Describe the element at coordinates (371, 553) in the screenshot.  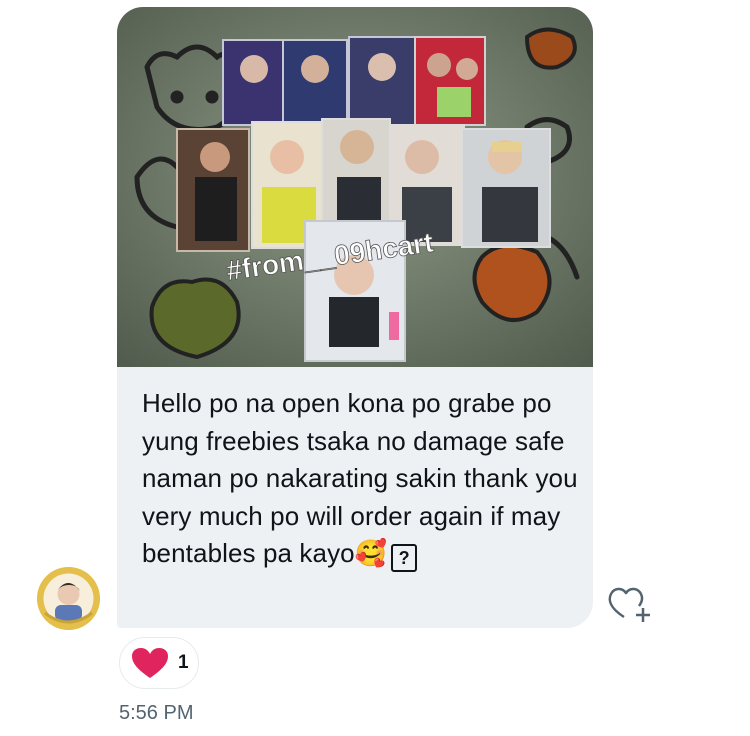
I see `smiling-hearts-emoji: 🥰` at that location.